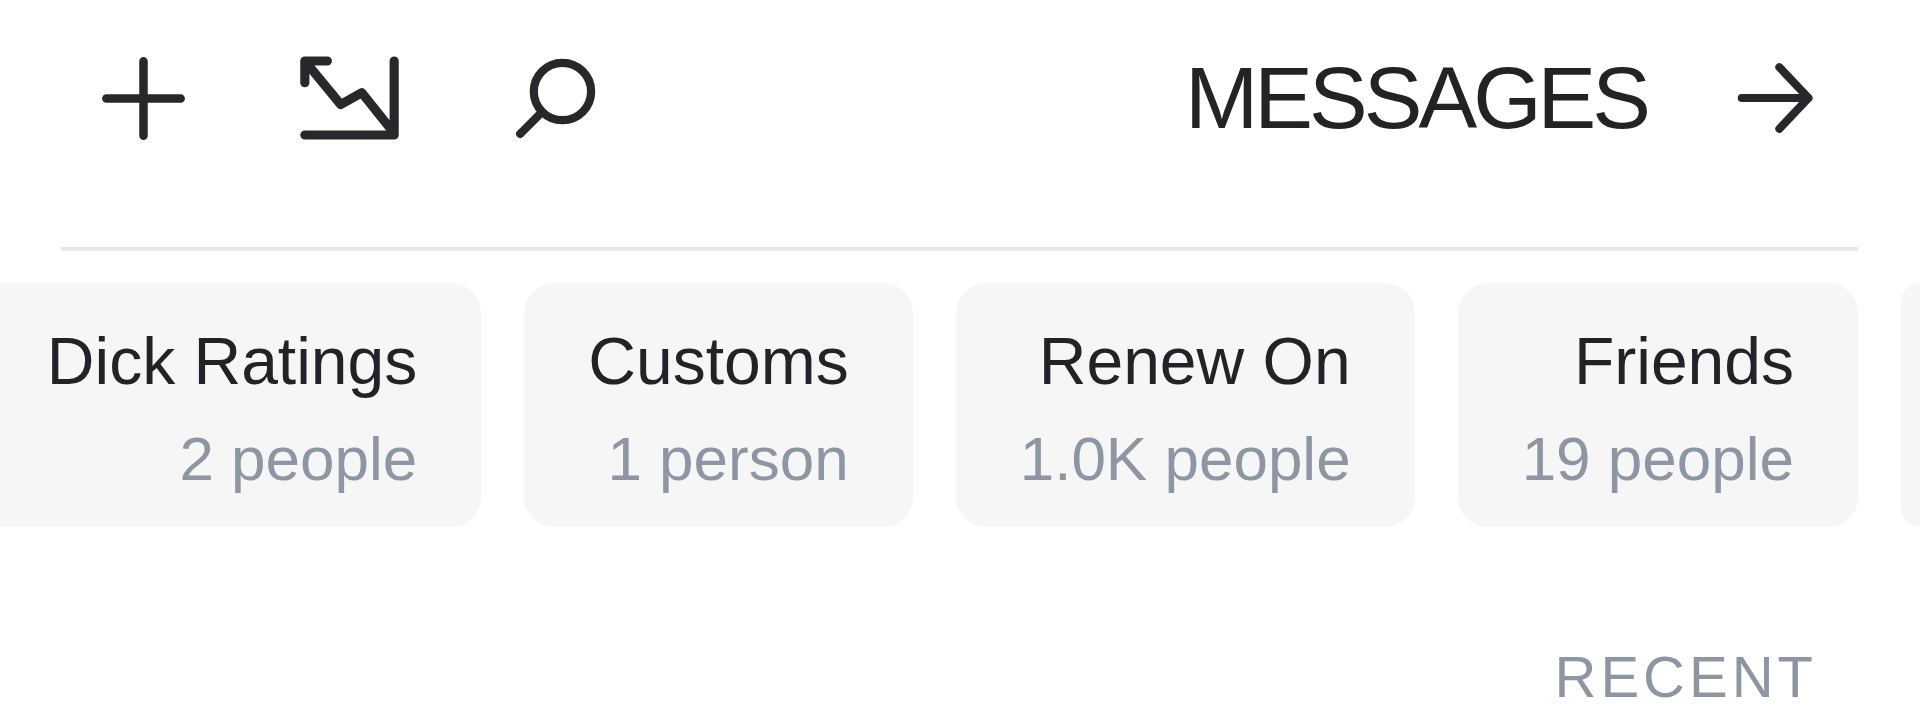  What do you see at coordinates (298, 458) in the screenshot?
I see `member-count: 2 people` at bounding box center [298, 458].